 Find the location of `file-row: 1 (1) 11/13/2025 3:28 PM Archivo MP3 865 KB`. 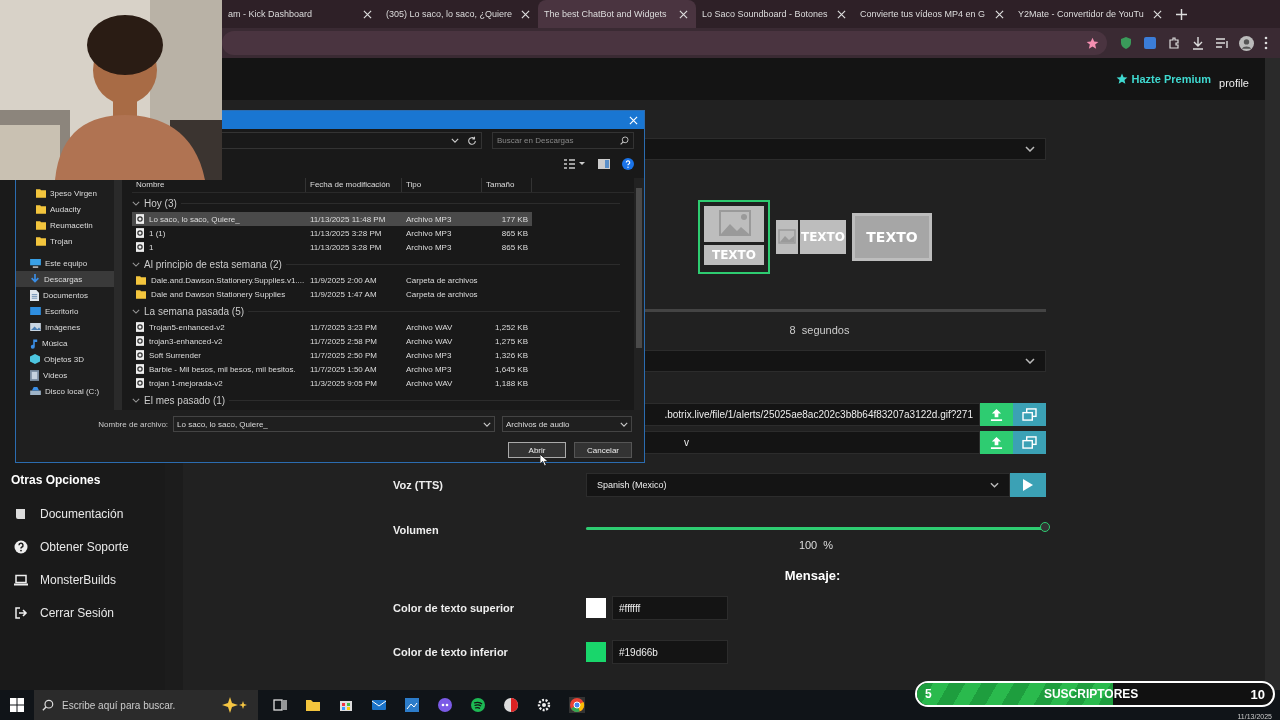

file-row: 1 (1) 11/13/2025 3:28 PM Archivo MP3 865 KB is located at coordinates (332, 233).